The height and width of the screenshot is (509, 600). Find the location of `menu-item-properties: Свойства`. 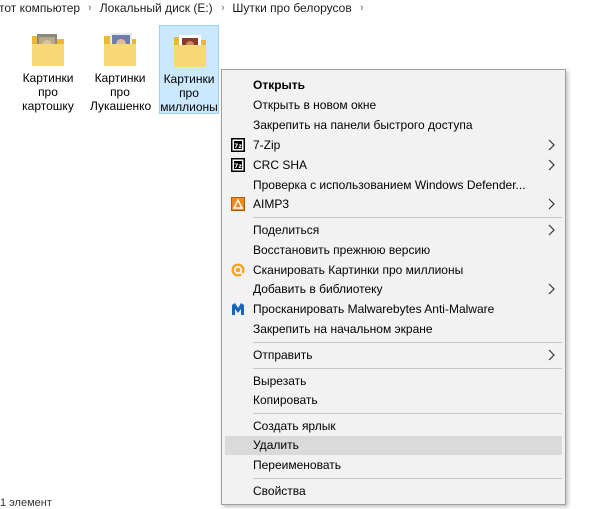

menu-item-properties: Свойства is located at coordinates (393, 491).